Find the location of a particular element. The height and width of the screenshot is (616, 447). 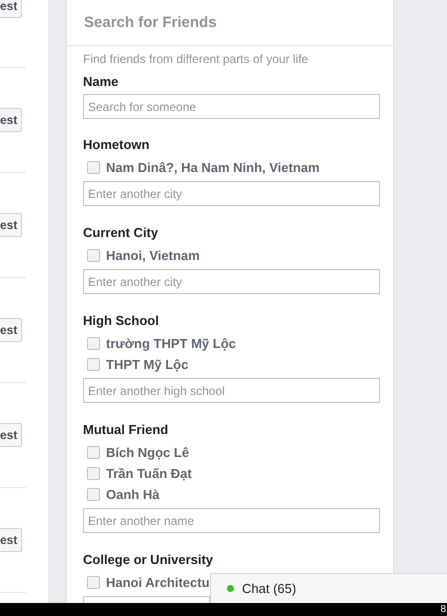

input-field: Search for someone is located at coordinates (231, 106).